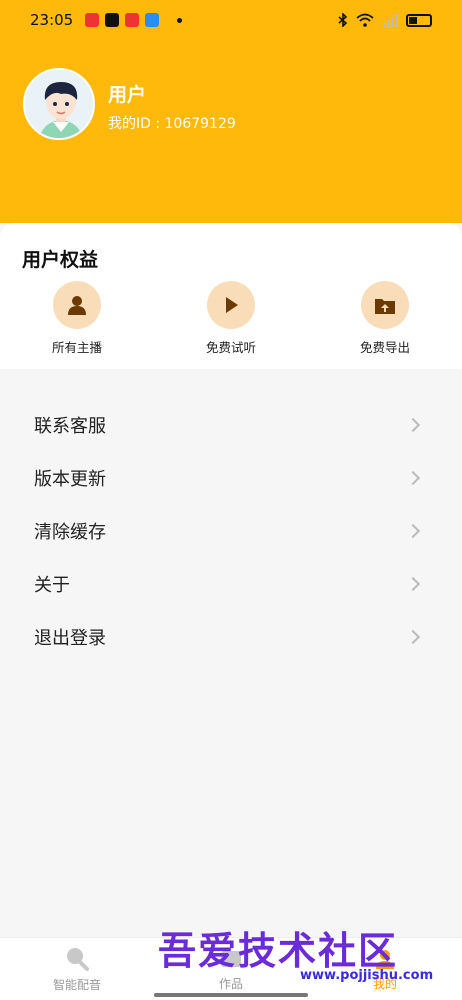  What do you see at coordinates (172, 124) in the screenshot?
I see `user-id: 我的ID : 10679129` at bounding box center [172, 124].